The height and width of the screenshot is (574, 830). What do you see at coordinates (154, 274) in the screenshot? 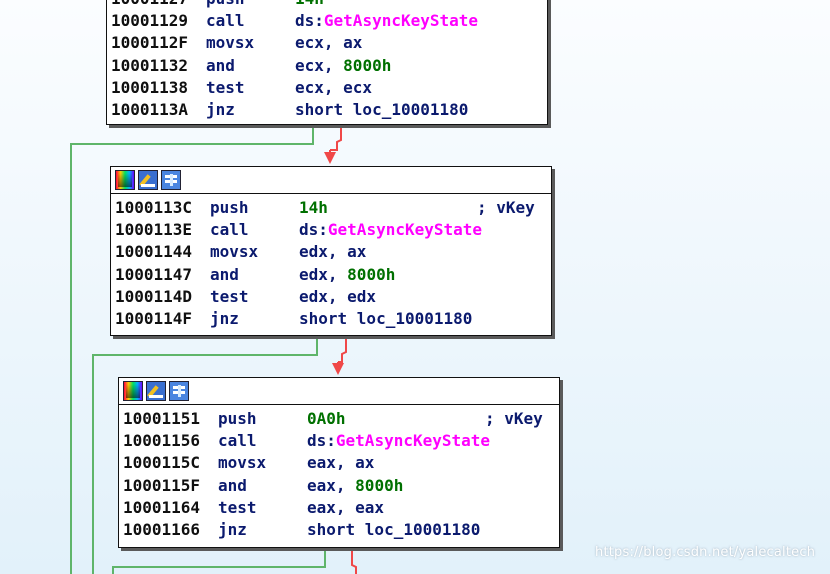
I see `address: 10001147` at bounding box center [154, 274].